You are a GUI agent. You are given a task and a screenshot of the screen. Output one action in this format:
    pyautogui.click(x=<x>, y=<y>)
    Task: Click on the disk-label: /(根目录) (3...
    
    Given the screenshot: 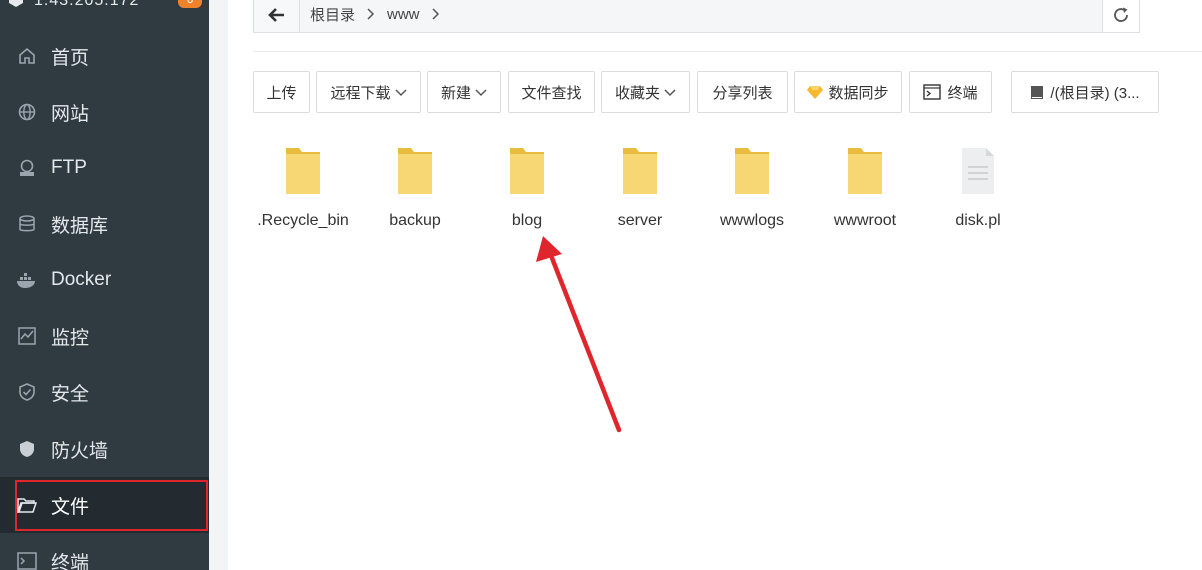 What is the action you would take?
    pyautogui.click(x=1095, y=93)
    